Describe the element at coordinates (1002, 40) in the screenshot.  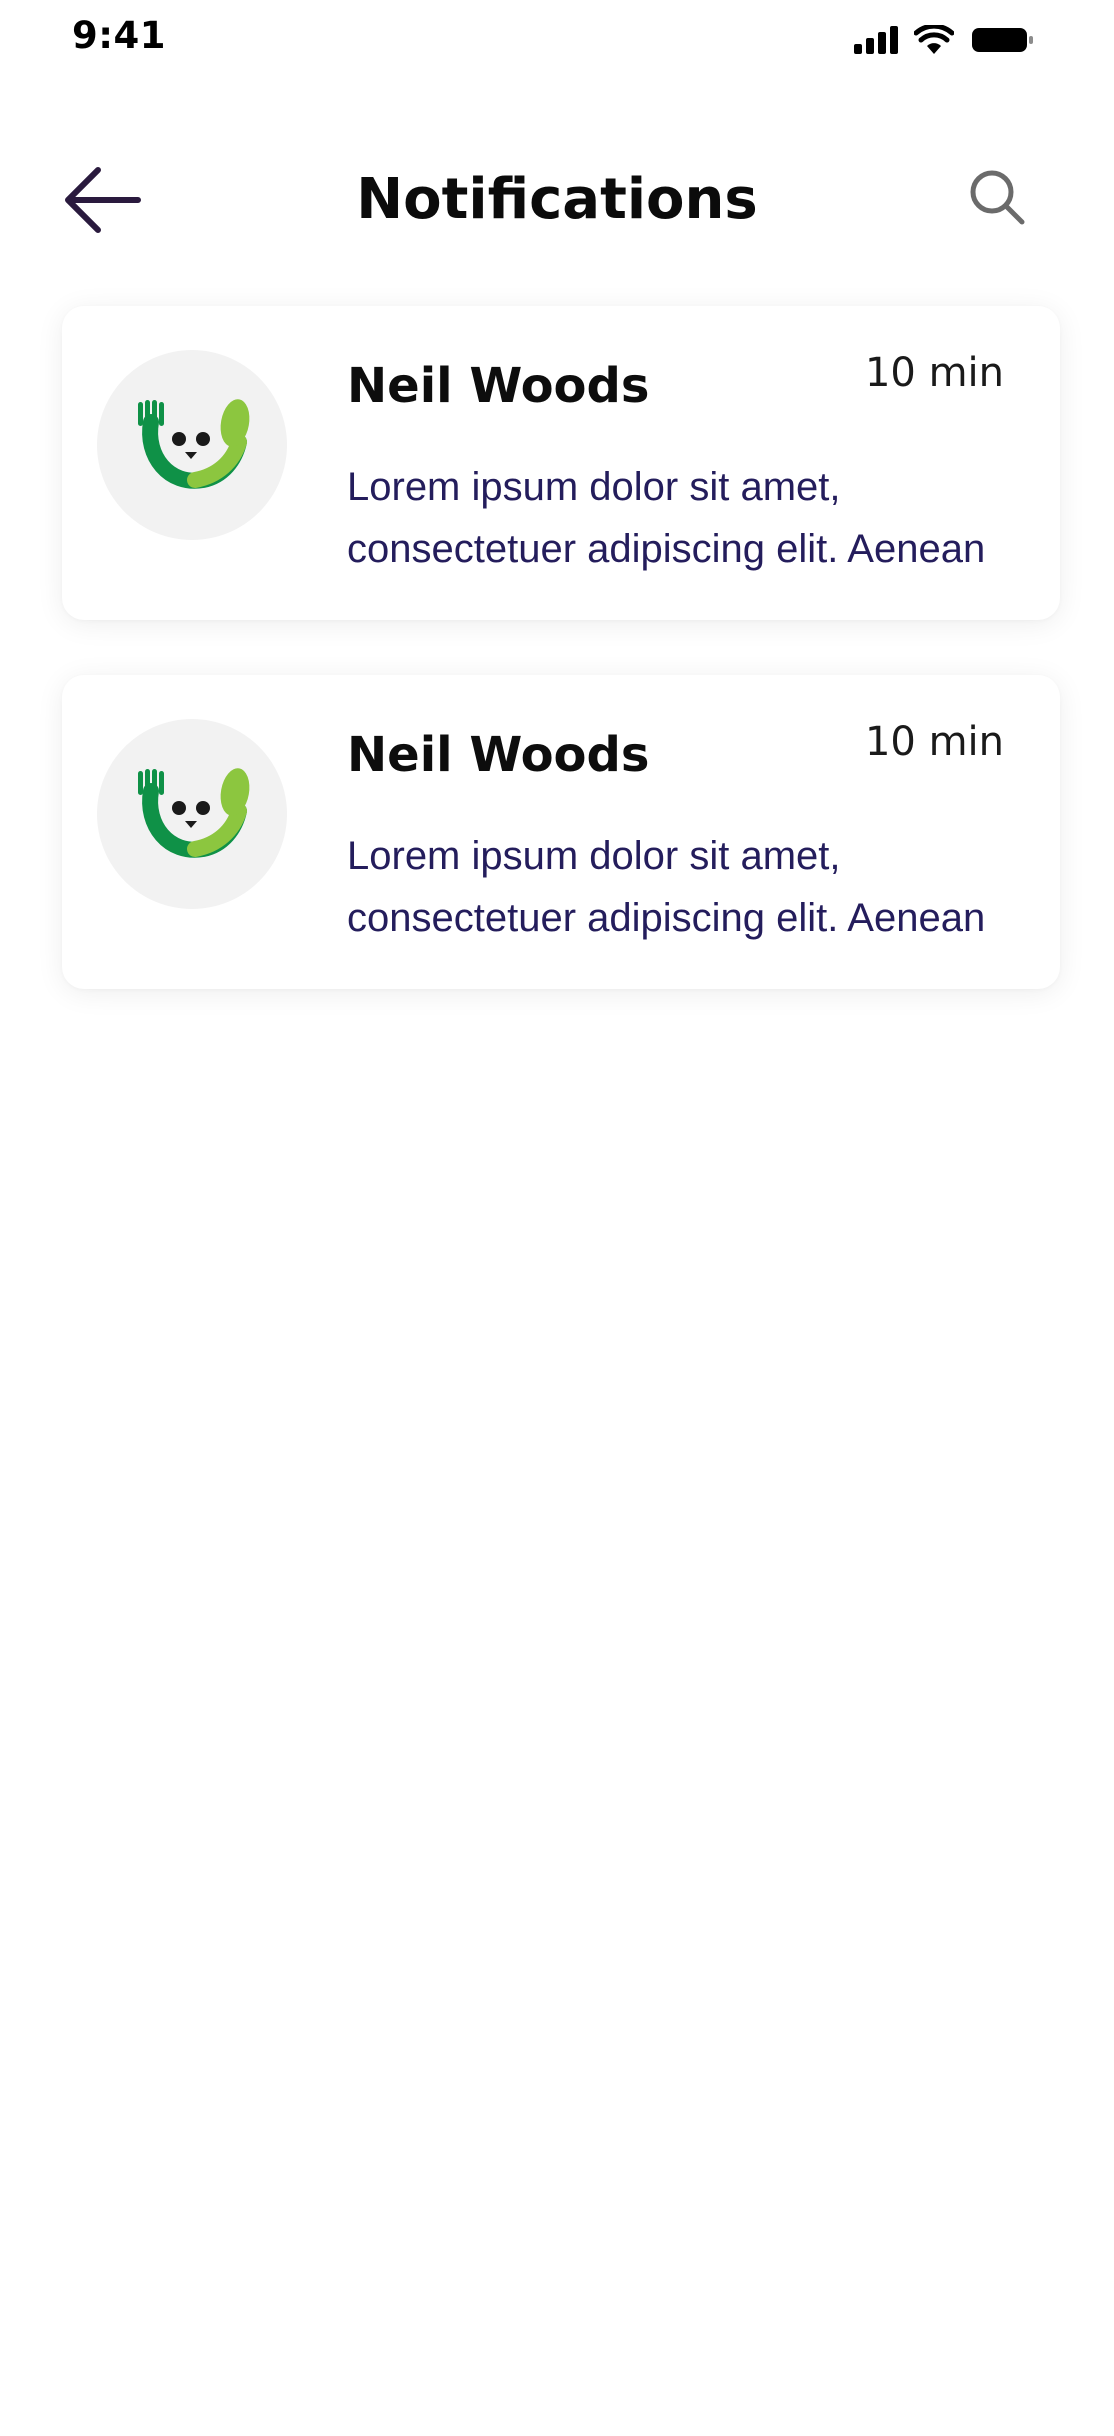
I see `battery-icon` at that location.